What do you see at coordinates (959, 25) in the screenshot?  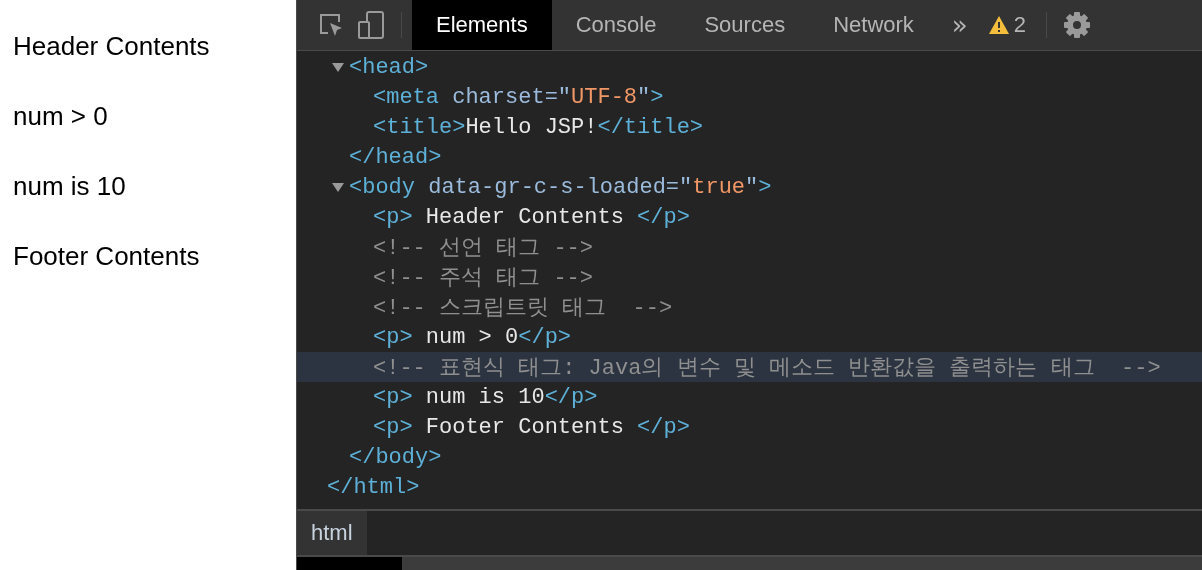 I see `more-tabs-button: »` at bounding box center [959, 25].